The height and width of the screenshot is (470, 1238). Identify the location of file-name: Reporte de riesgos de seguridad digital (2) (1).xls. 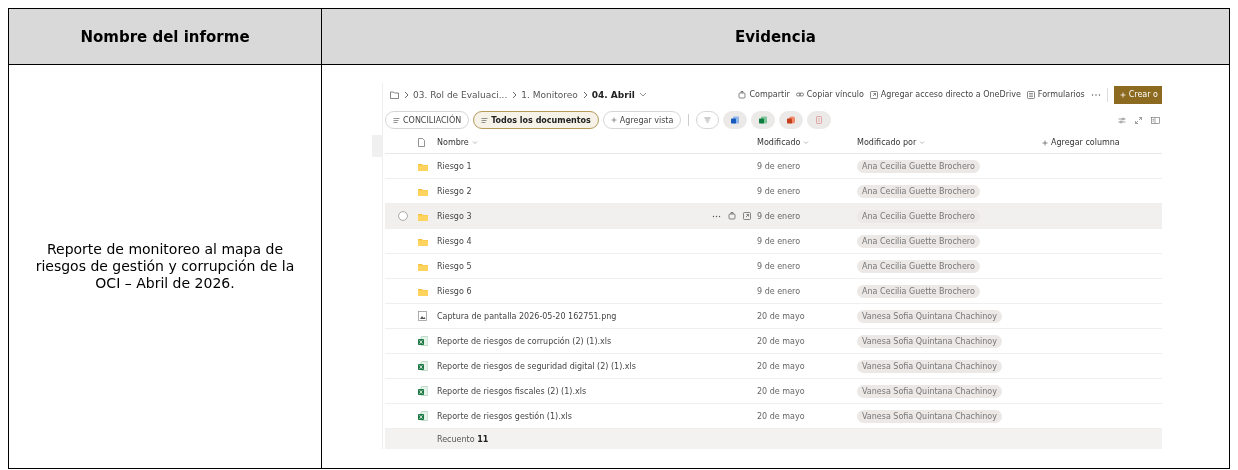
(536, 366).